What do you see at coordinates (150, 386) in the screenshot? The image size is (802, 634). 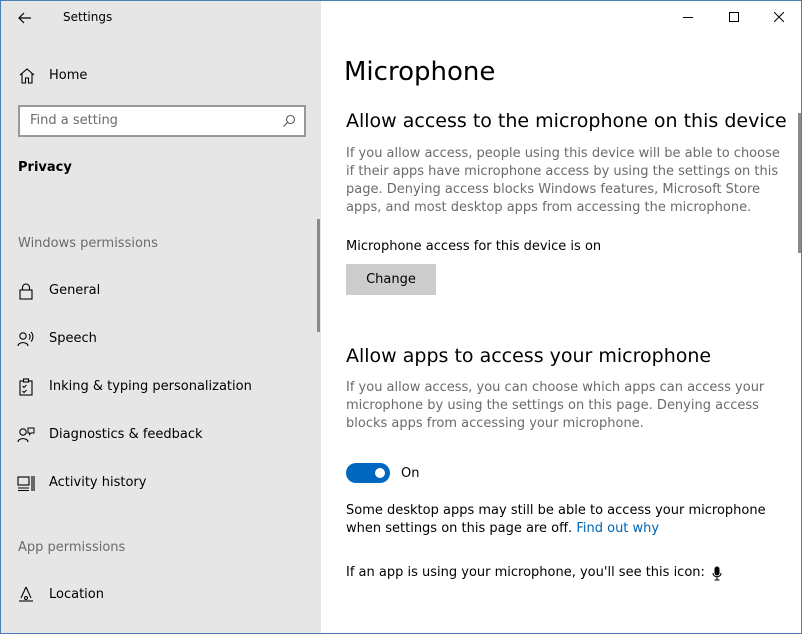 I see `sidebar-item-label: Inking & typing personalization` at bounding box center [150, 386].